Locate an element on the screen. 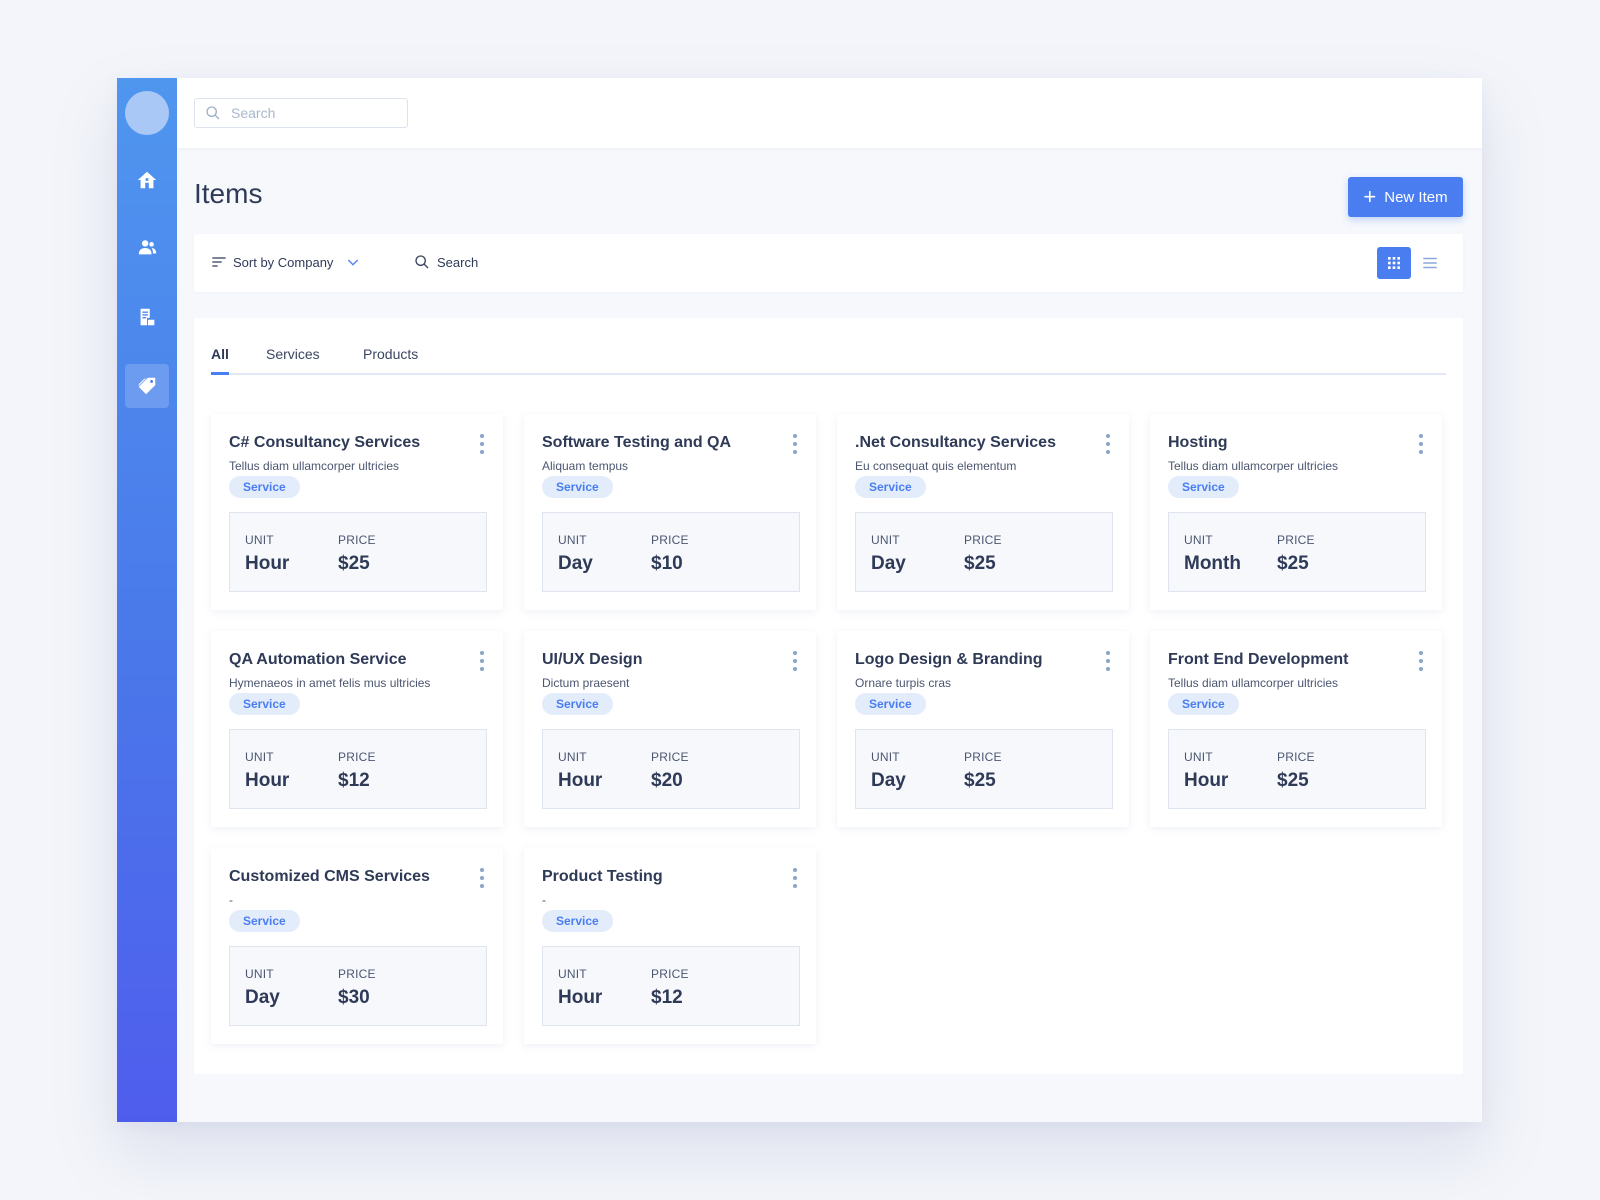  item-meta: UNIT Month PRICE $25 is located at coordinates (1297, 552).